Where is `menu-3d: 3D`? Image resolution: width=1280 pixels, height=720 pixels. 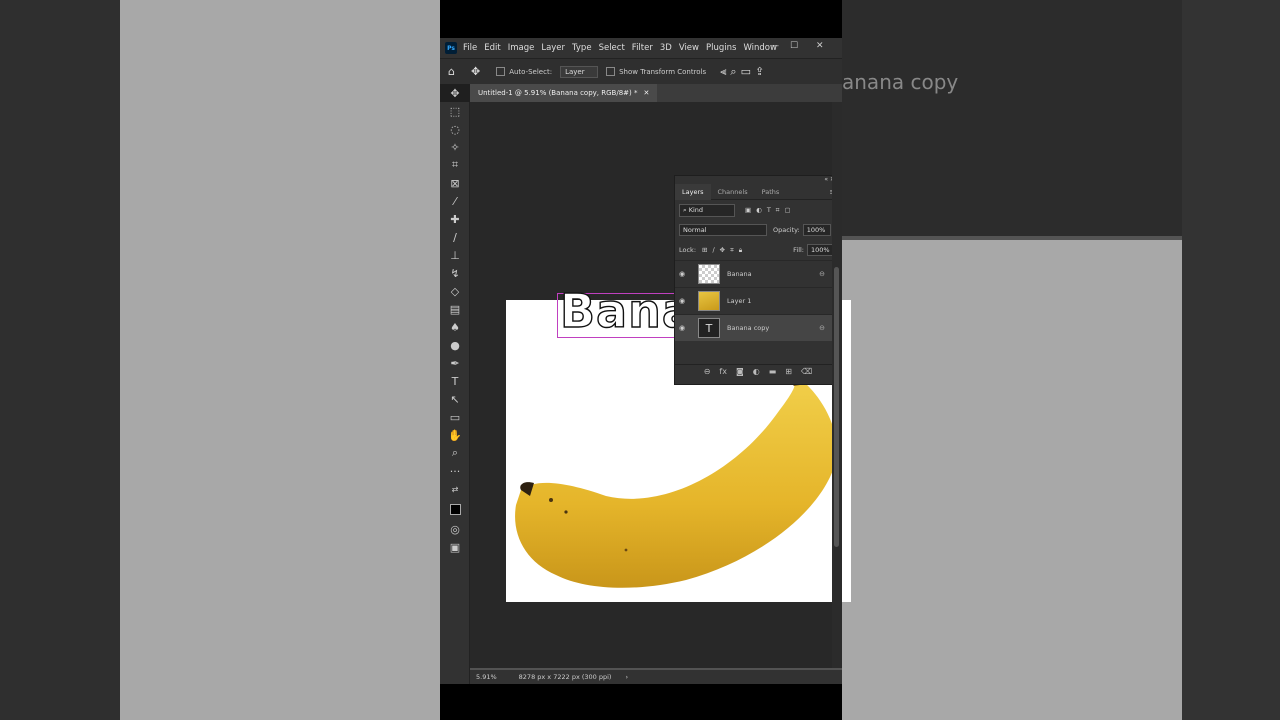 menu-3d: 3D is located at coordinates (666, 48).